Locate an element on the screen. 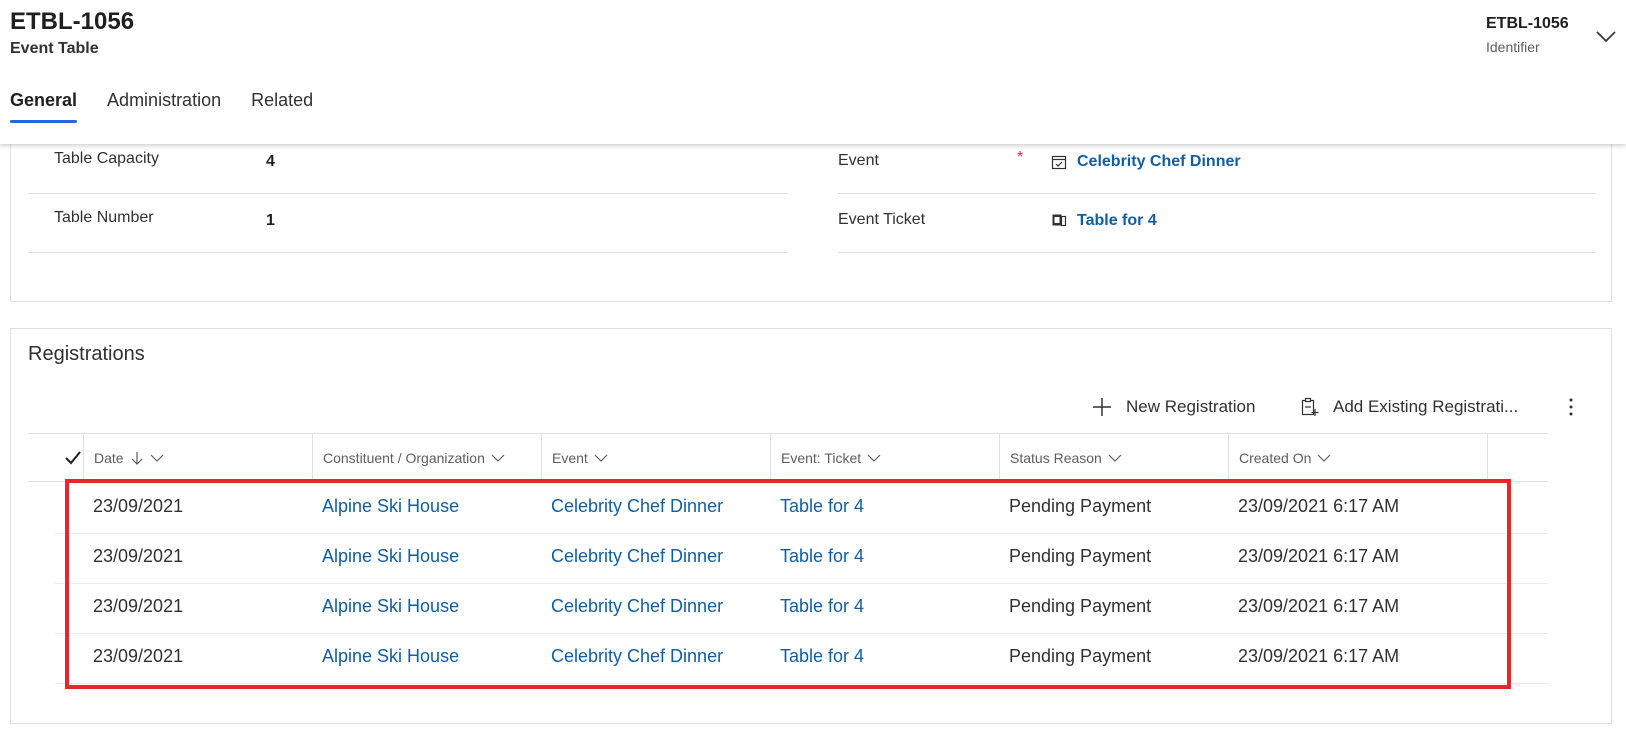 Image resolution: width=1626 pixels, height=738 pixels. form-tabs: General Administration Related is located at coordinates (176, 108).